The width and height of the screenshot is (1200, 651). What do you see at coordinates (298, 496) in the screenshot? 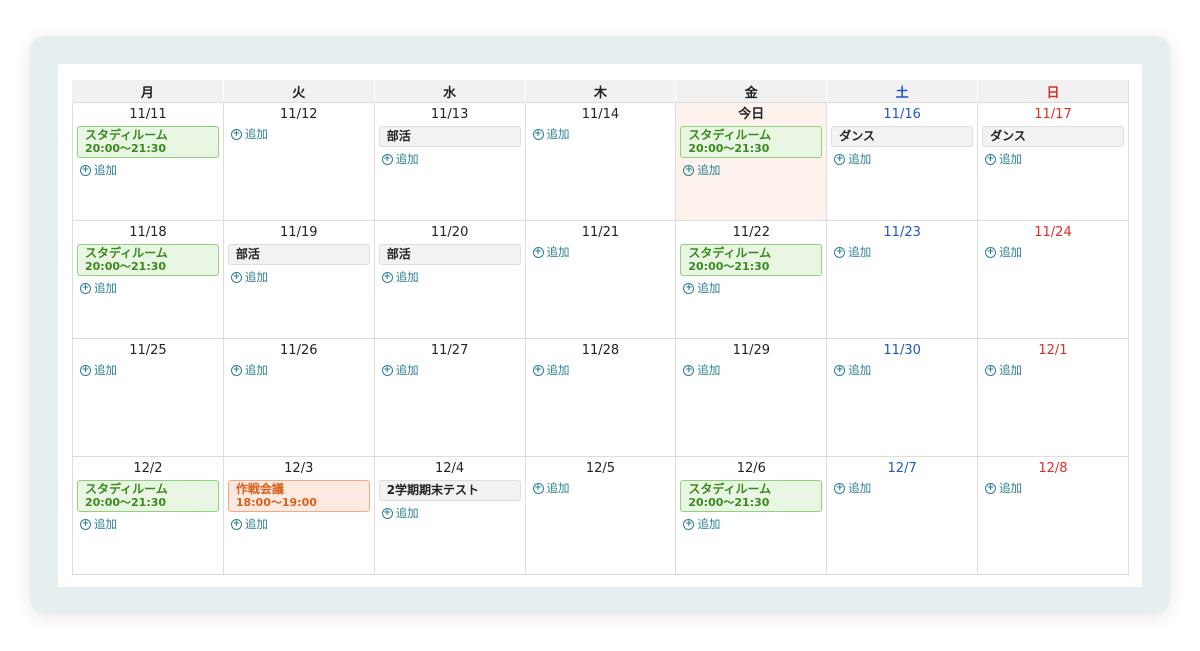
I see `calendar-event: 作戦会議 18:00〜19:00` at bounding box center [298, 496].